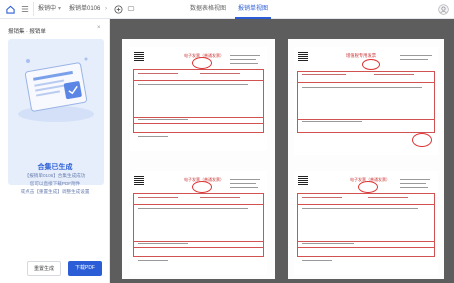 This screenshot has width=454, height=283. I want to click on chevron-right-icon: ›, so click(106, 9).